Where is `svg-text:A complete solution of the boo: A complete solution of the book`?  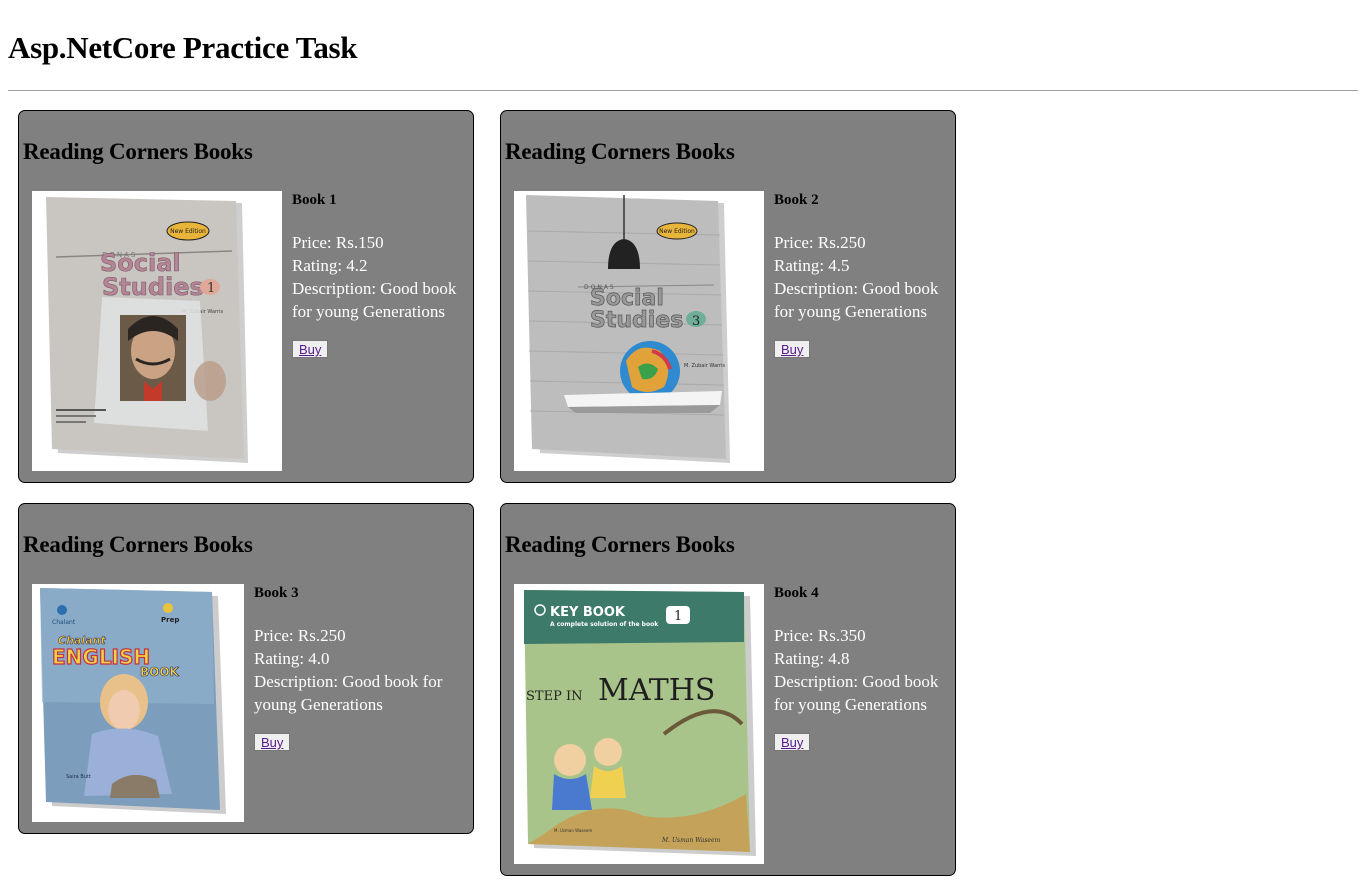 svg-text:A complete solution of the boo: A complete solution of the book is located at coordinates (604, 624).